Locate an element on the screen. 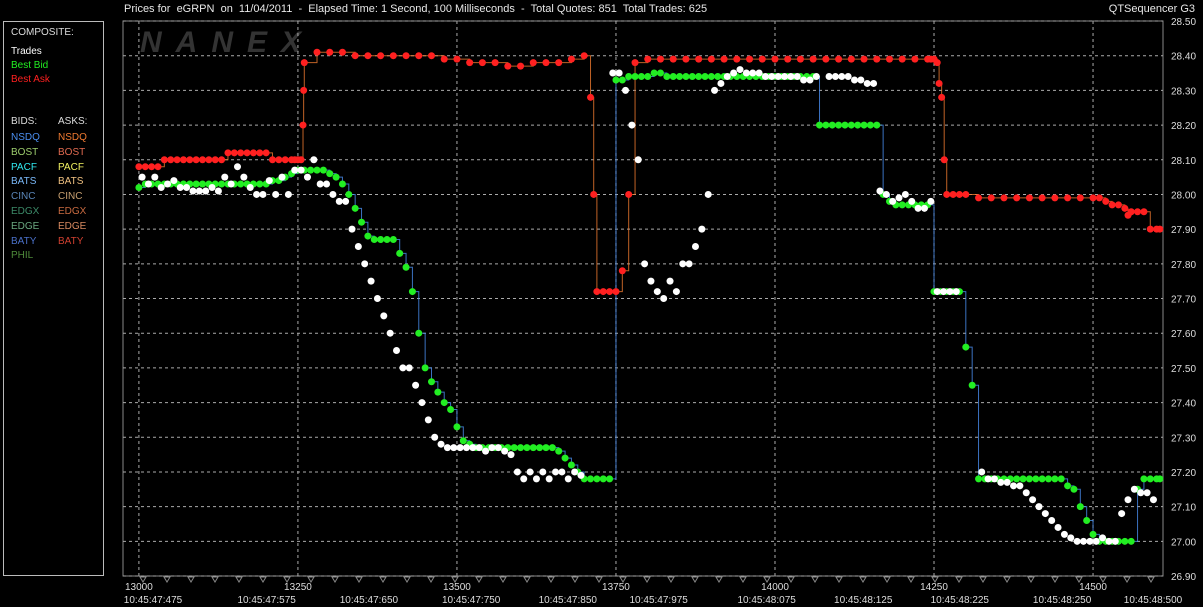 This screenshot has width=1203, height=607. y-tick-label: 27.00 is located at coordinates (1183, 542).